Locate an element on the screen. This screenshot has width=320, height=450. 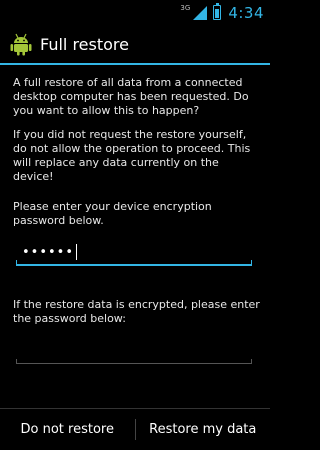
dialog-title: Full restore is located at coordinates (84, 44).